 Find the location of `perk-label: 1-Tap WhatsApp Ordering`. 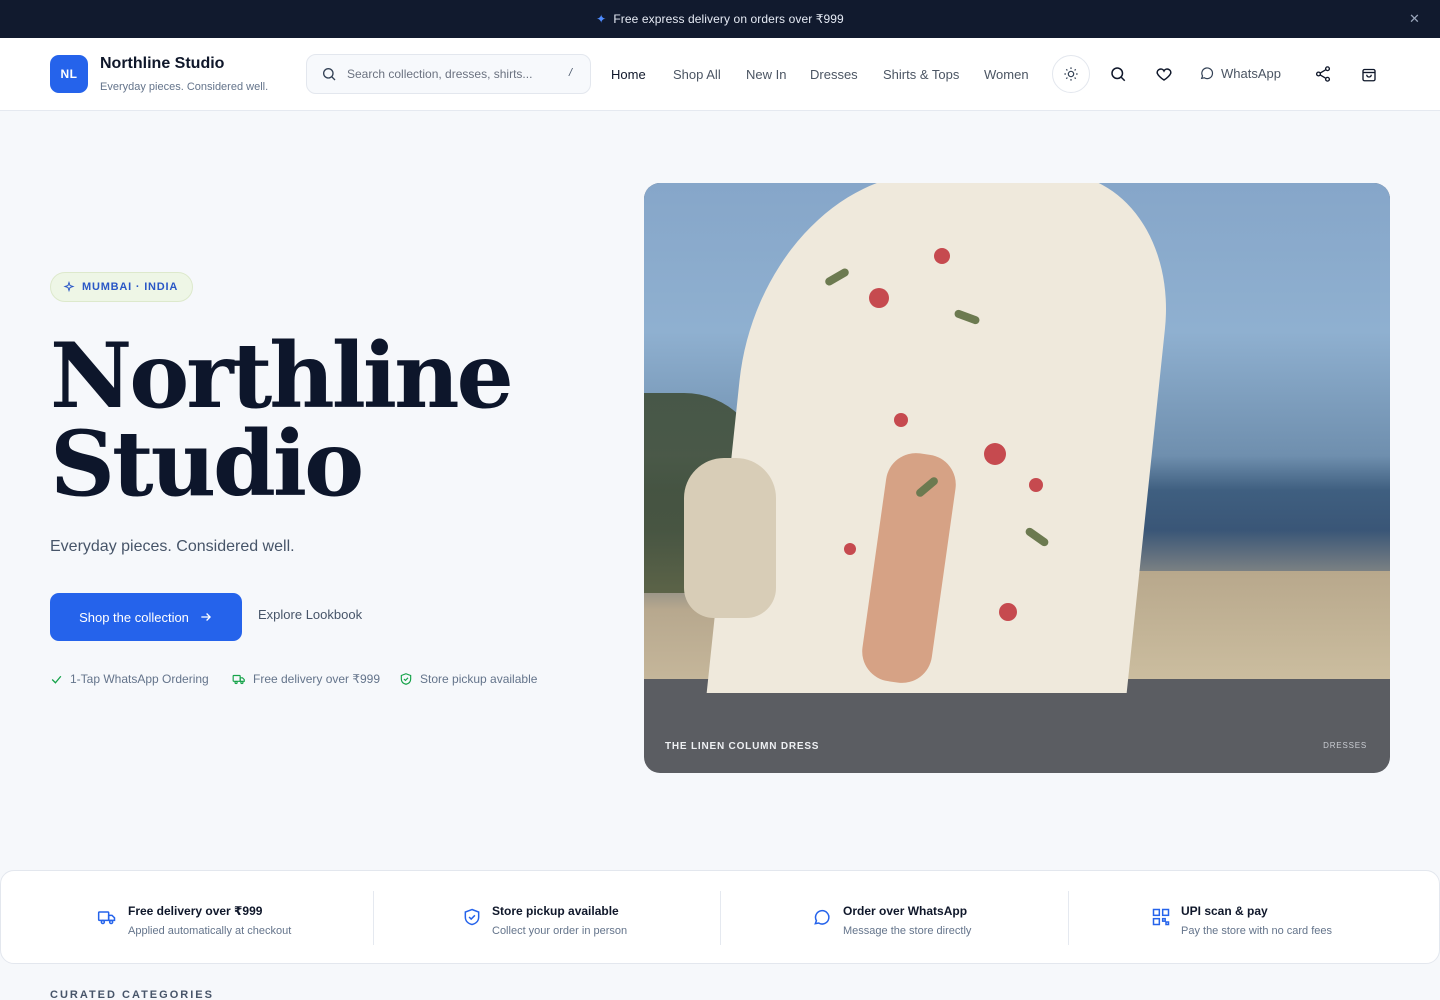

perk-label: 1-Tap WhatsApp Ordering is located at coordinates (139, 679).